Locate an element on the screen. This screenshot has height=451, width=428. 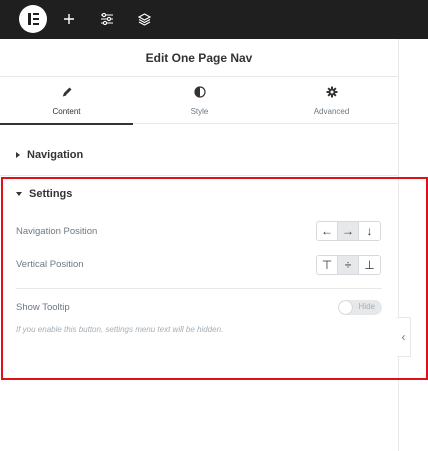
show-tooltip-toggle: Hide is located at coordinates (360, 307).